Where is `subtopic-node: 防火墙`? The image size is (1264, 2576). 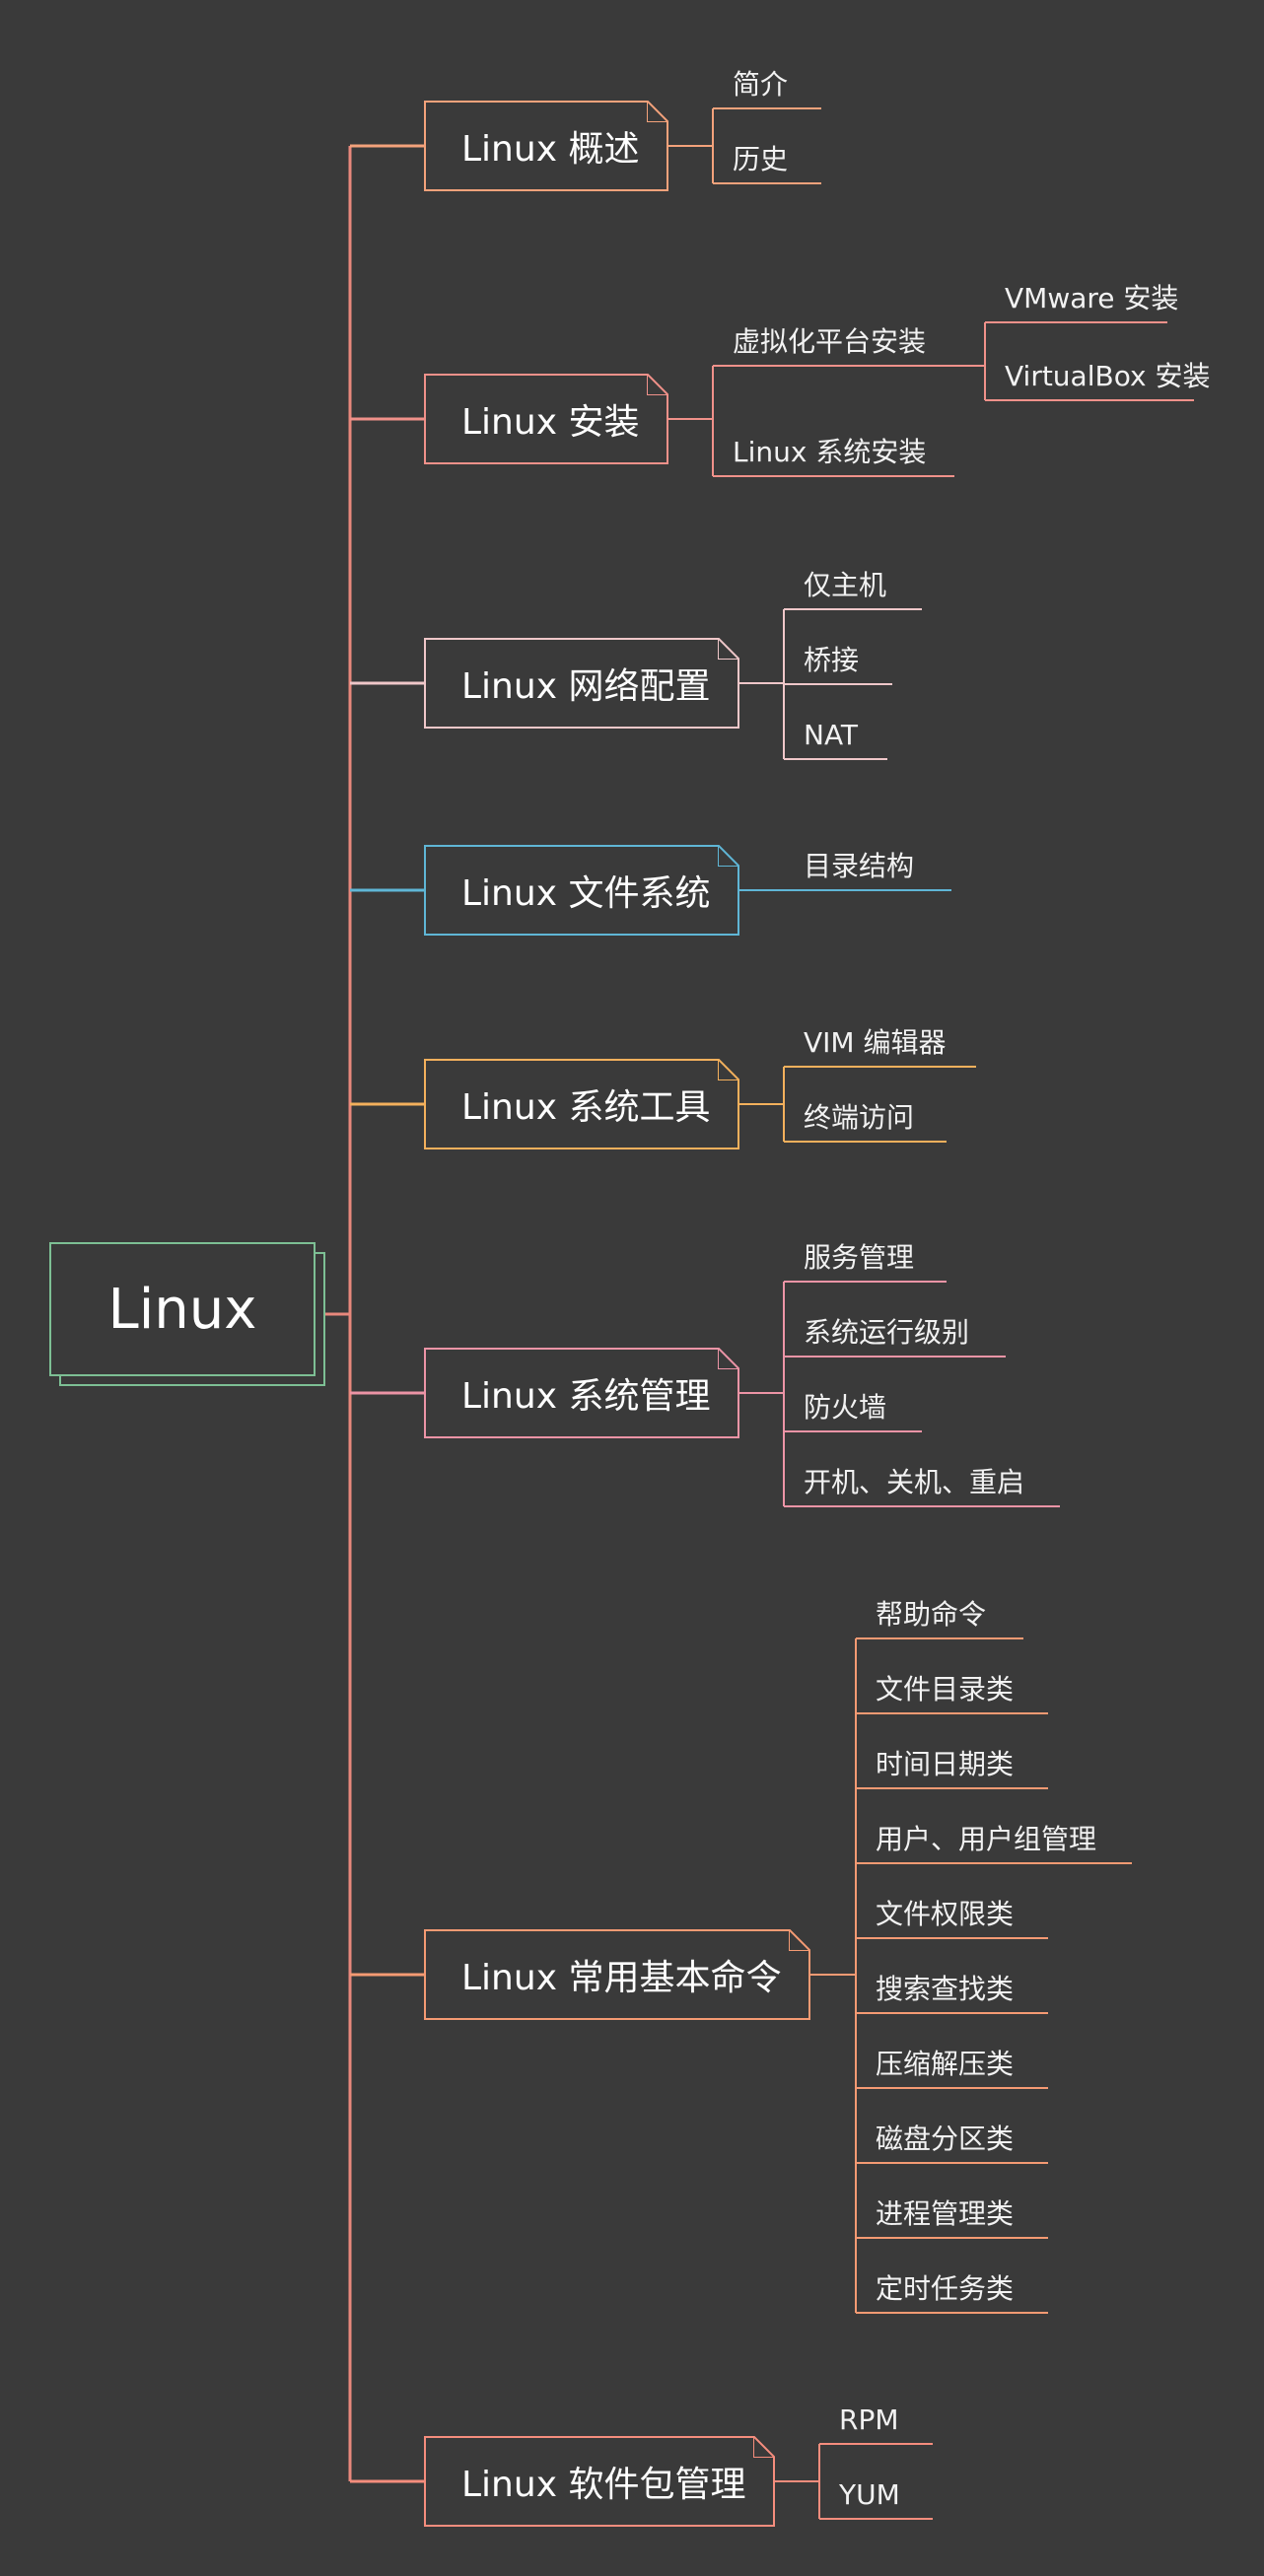 subtopic-node: 防火墙 is located at coordinates (845, 1408).